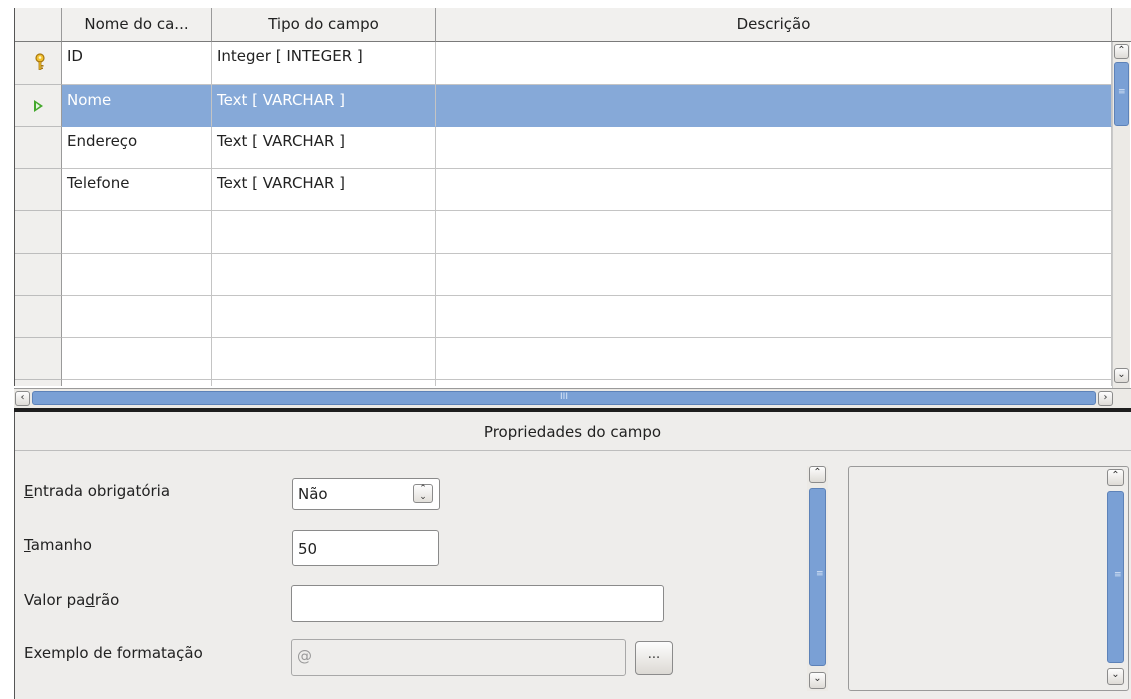 This screenshot has height=699, width=1131. Describe the element at coordinates (38, 25) in the screenshot. I see `corner-header` at that location.